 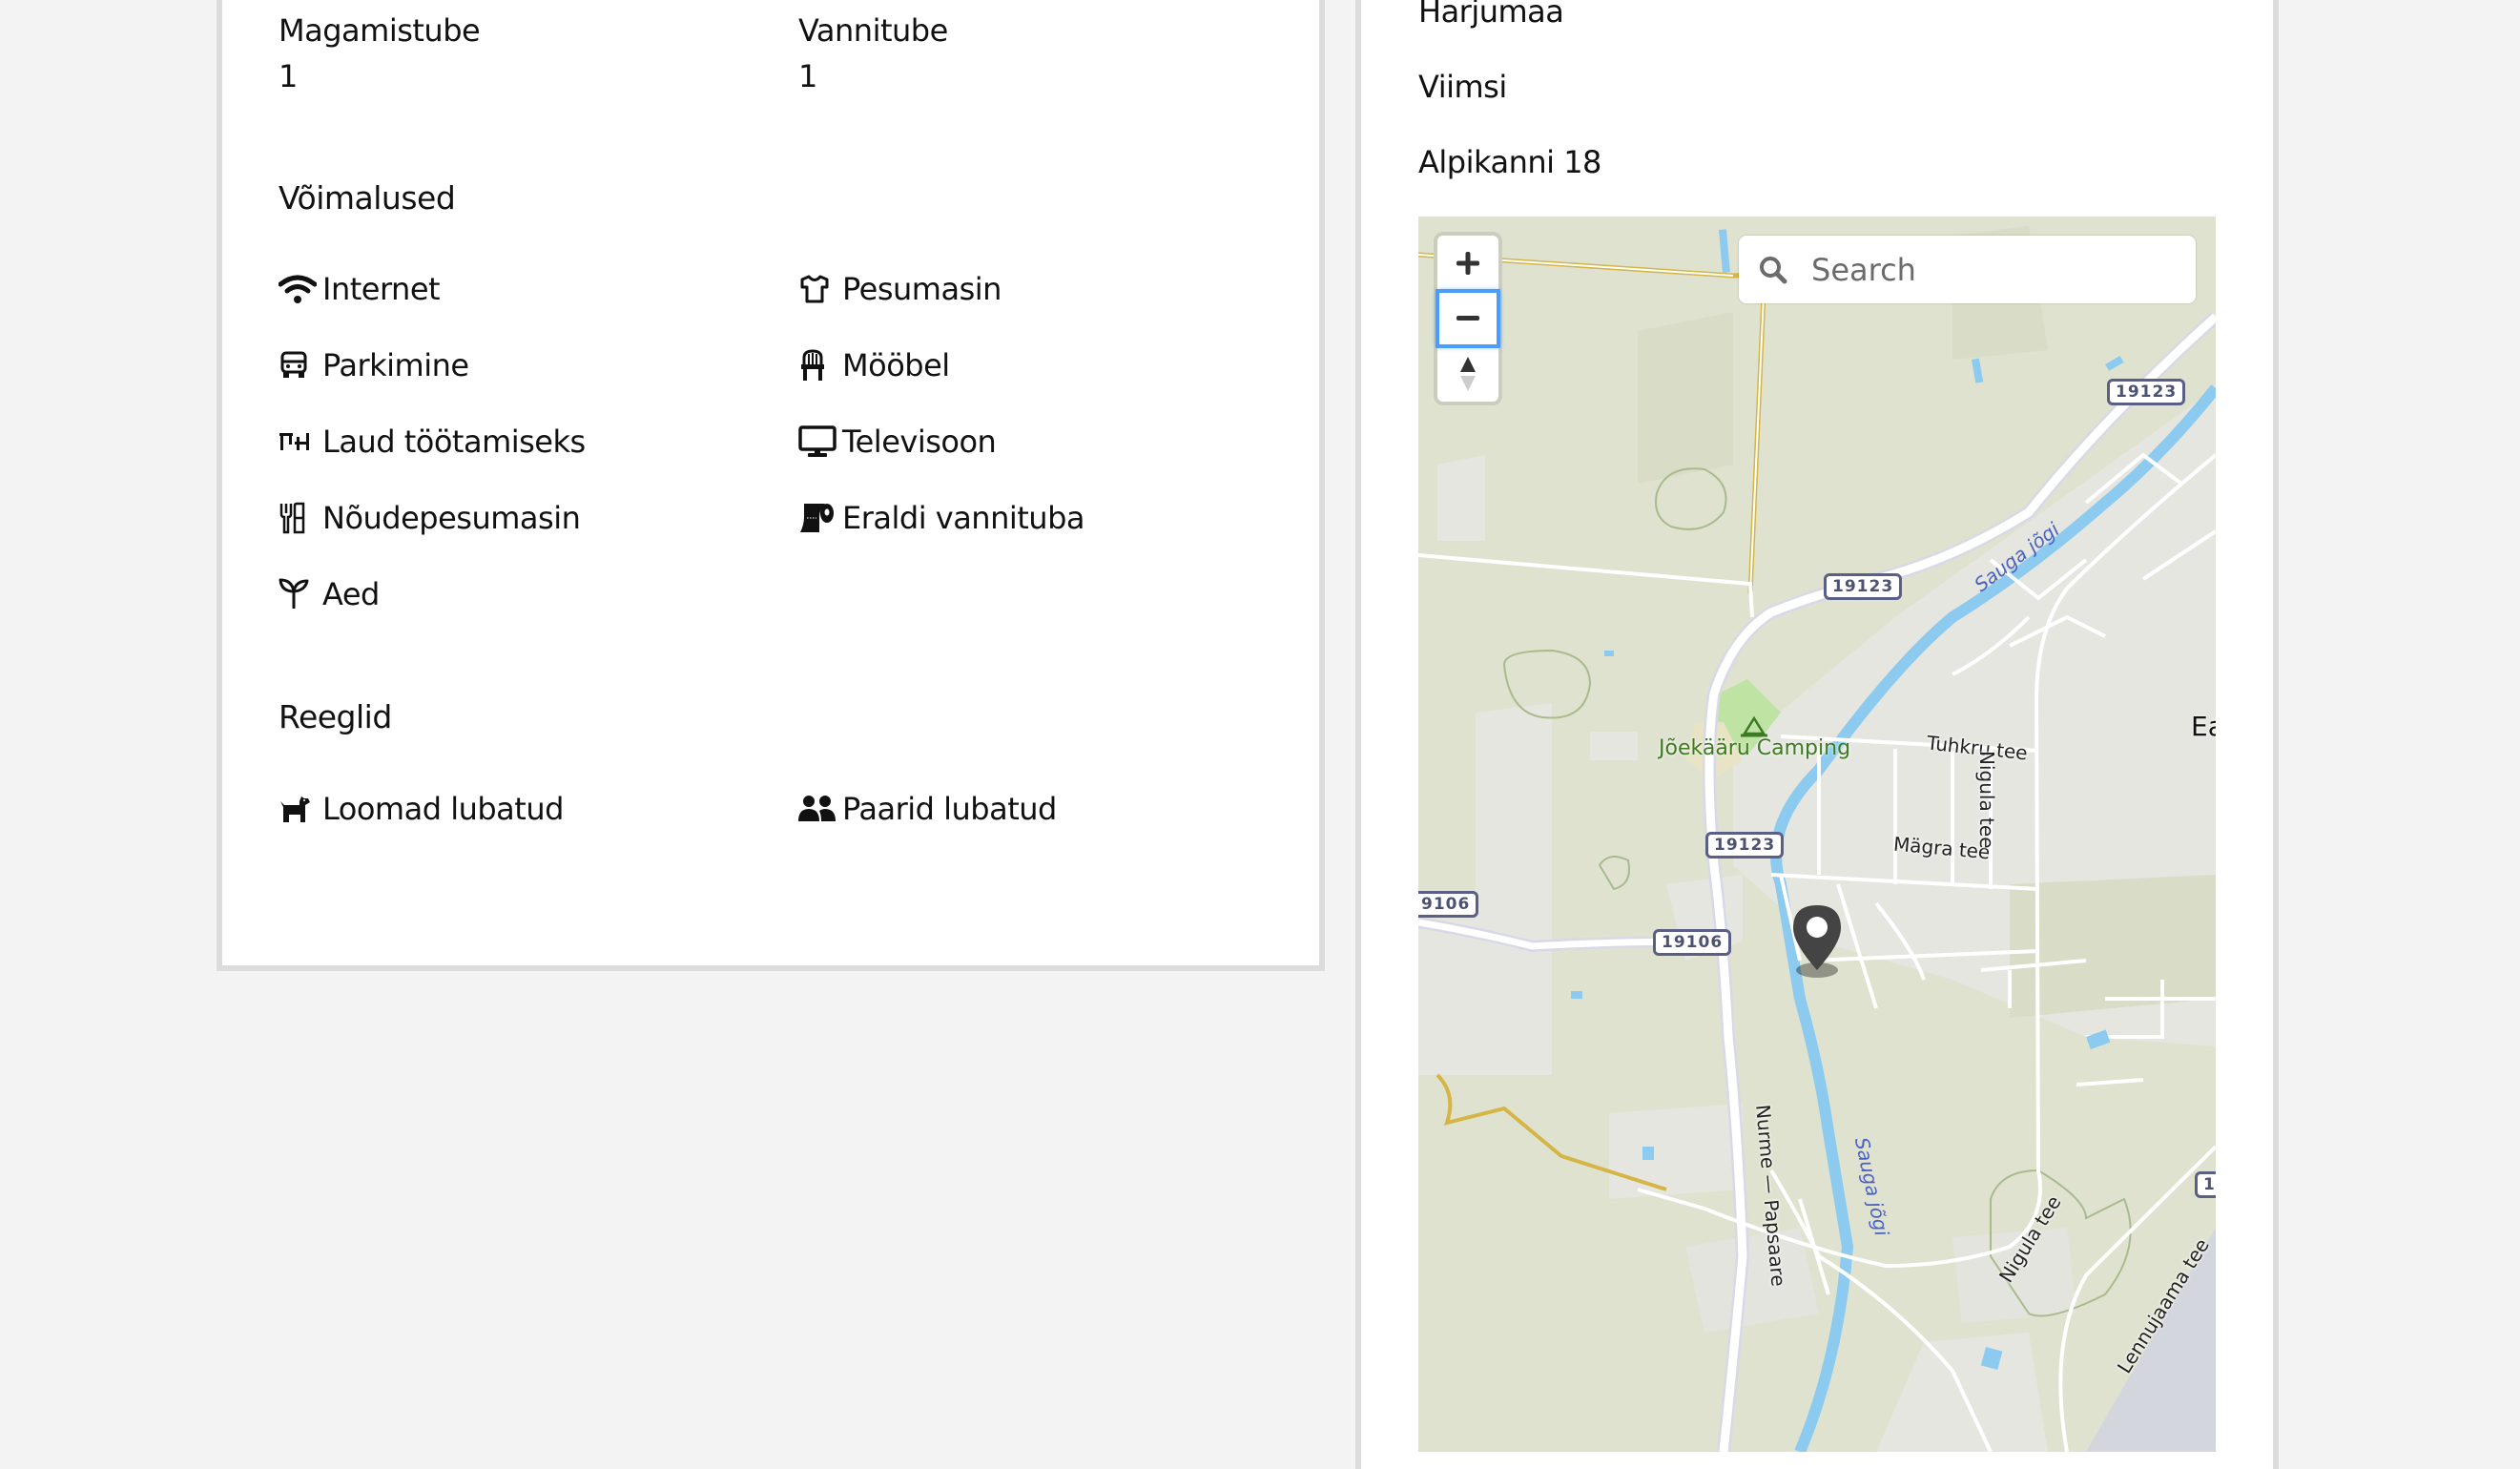 I want to click on amenity-washing-machine: Pesumasin, so click(x=900, y=289).